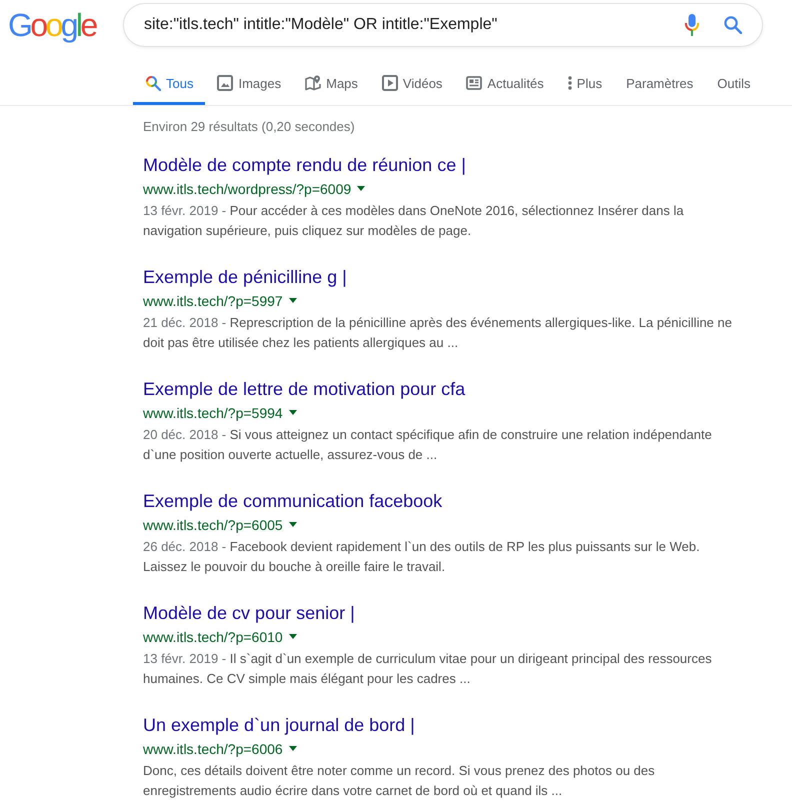 Image resolution: width=792 pixels, height=808 pixels. Describe the element at coordinates (169, 84) in the screenshot. I see `nav-tab: Tous` at that location.